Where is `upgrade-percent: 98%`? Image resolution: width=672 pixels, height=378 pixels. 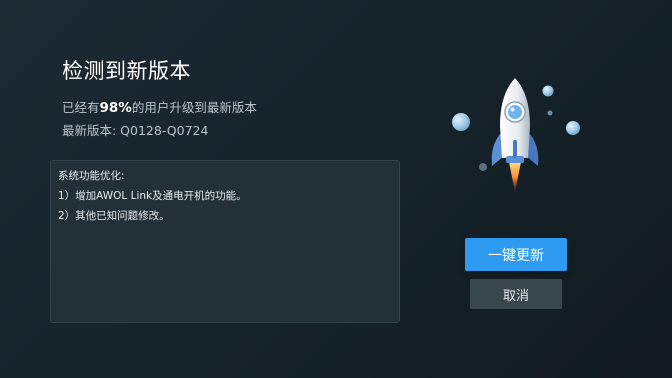
upgrade-percent: 98% is located at coordinates (115, 108).